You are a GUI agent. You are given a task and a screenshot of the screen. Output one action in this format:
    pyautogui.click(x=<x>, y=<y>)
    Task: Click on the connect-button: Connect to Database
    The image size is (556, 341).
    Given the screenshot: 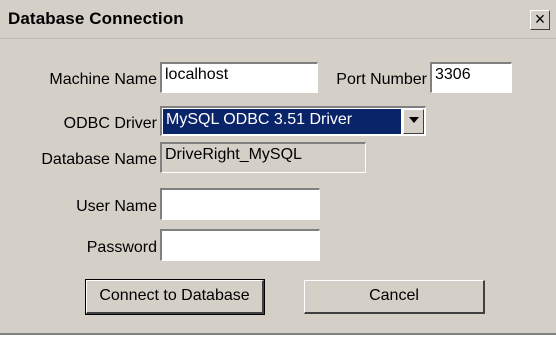 What is the action you would take?
    pyautogui.click(x=175, y=297)
    